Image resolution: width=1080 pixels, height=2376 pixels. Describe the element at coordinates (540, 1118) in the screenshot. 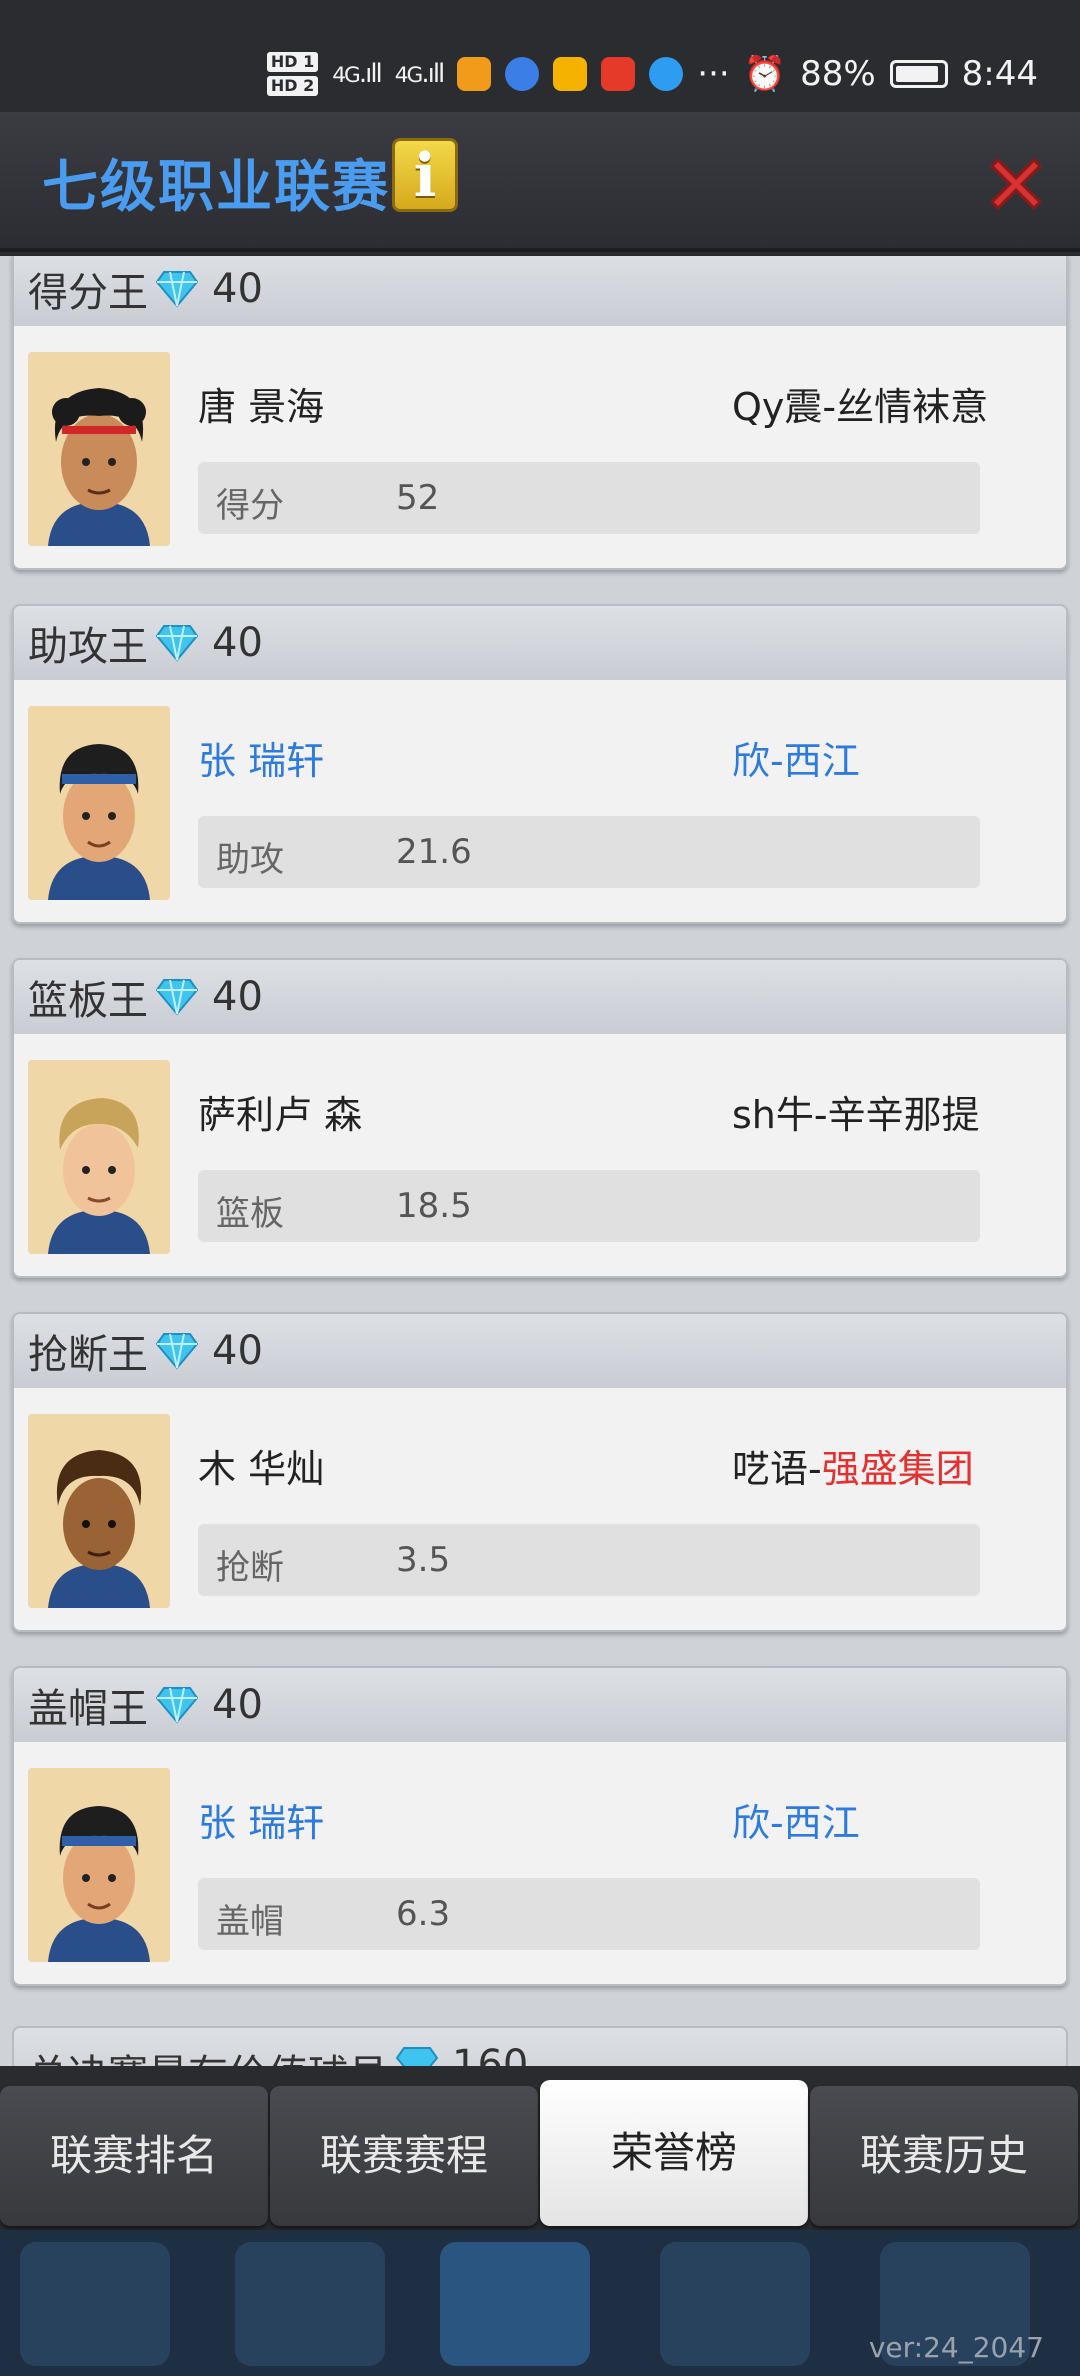

I see `award-card-rebounds: 篮板王 40 萨利卢 森 sh牛-辛辛那提 篮板 18.5` at that location.